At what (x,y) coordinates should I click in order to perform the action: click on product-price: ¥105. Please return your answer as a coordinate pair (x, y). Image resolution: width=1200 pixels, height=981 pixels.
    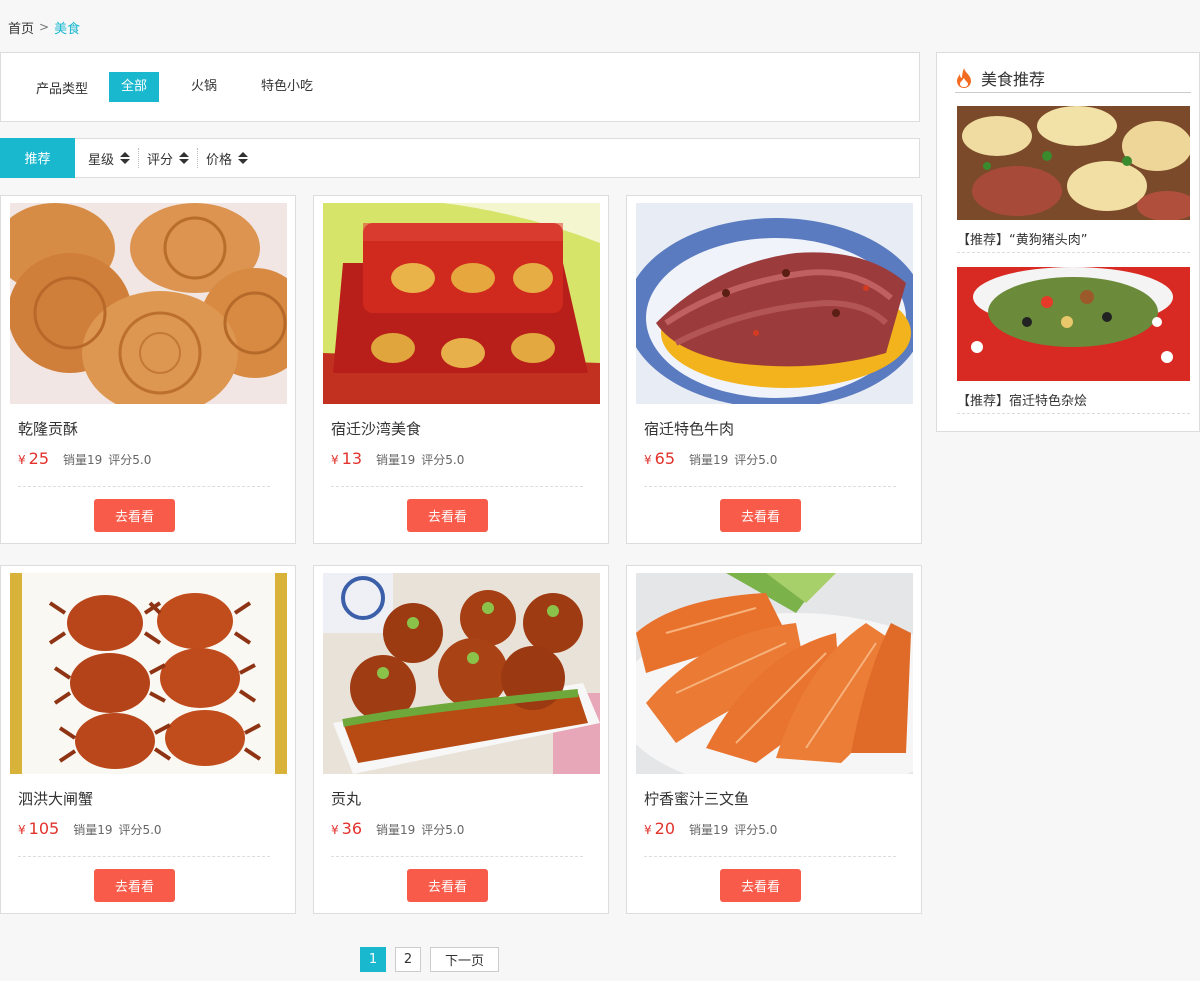
    Looking at the image, I should click on (39, 828).